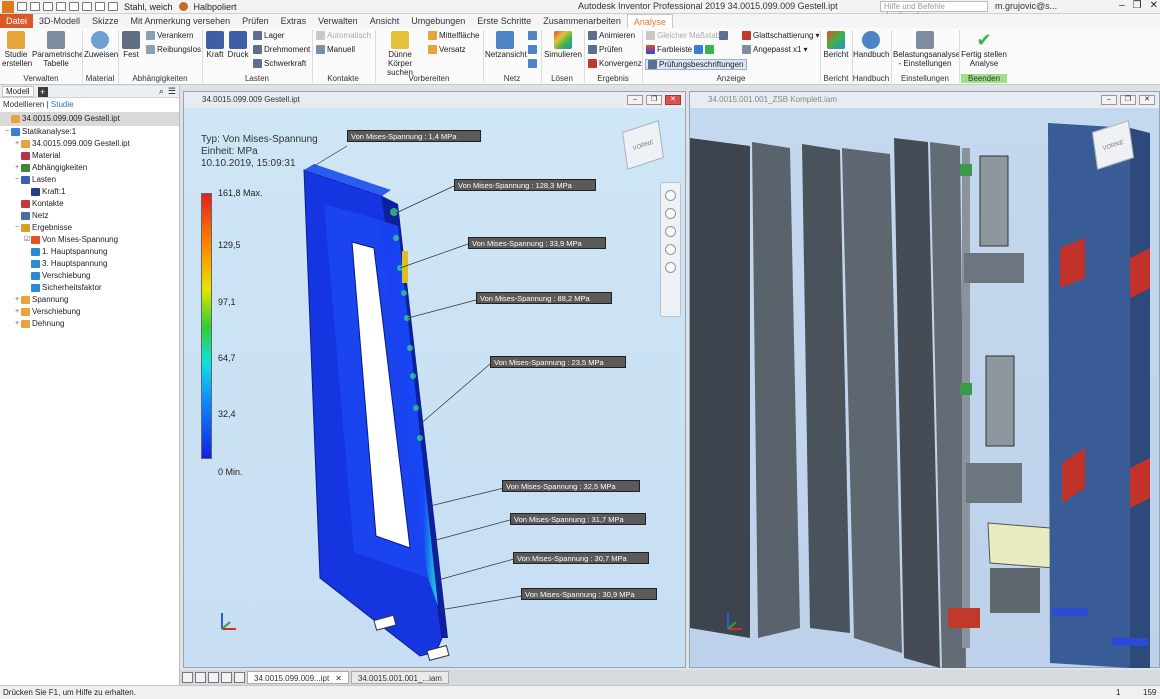 This screenshot has width=1160, height=699. I want to click on browser-menu-icon: ☰, so click(172, 91).